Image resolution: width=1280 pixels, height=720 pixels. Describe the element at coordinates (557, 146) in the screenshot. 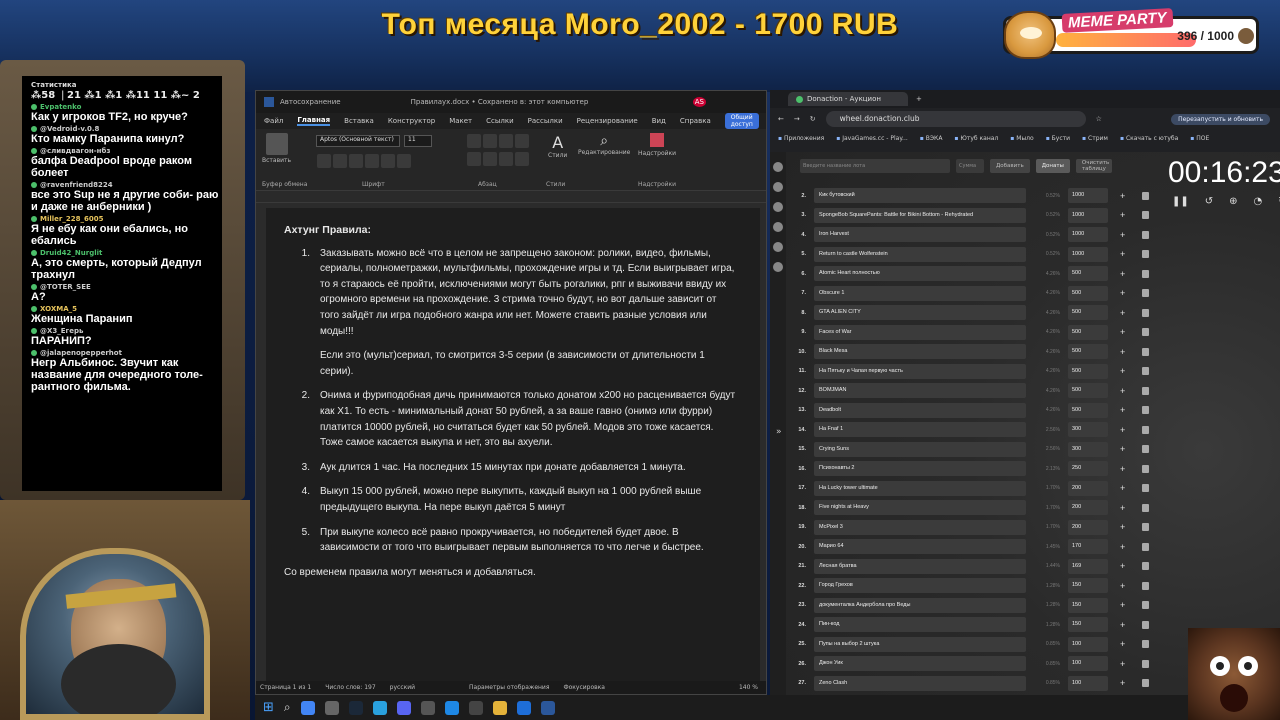

I see `styles-group: A Стили` at that location.